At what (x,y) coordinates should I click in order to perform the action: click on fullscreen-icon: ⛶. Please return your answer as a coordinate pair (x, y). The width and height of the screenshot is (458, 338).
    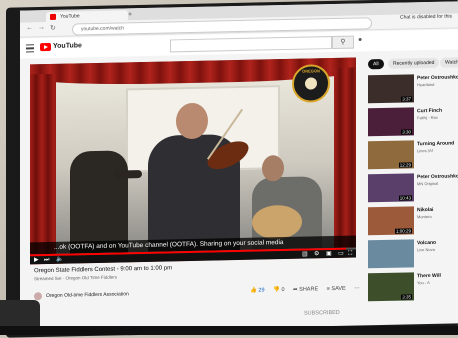
    Looking at the image, I should click on (350, 254).